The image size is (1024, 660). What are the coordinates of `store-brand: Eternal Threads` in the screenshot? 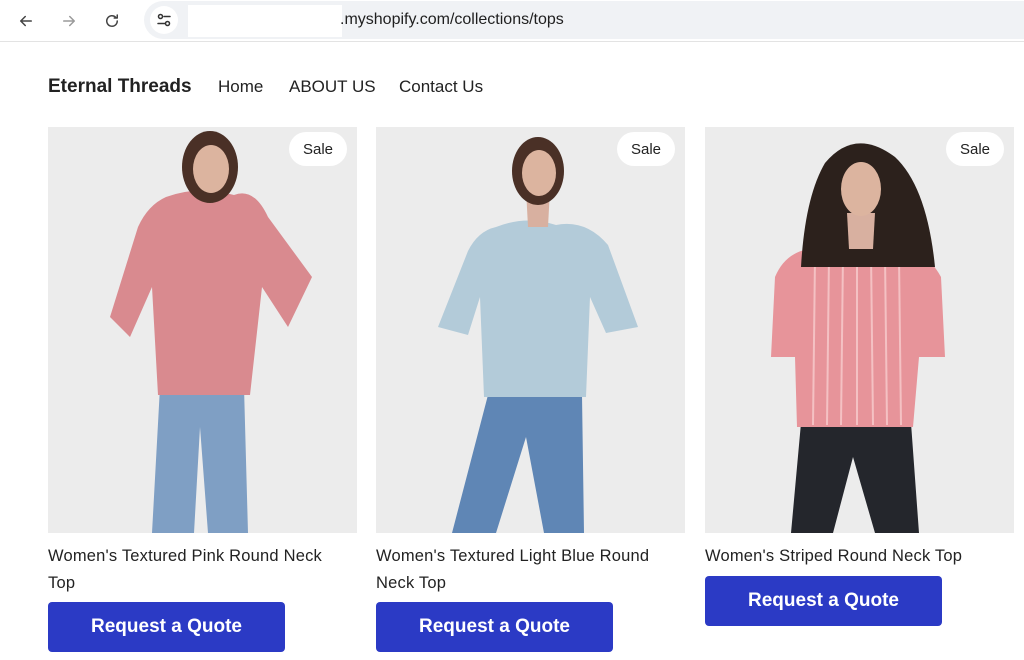 It's located at (120, 87).